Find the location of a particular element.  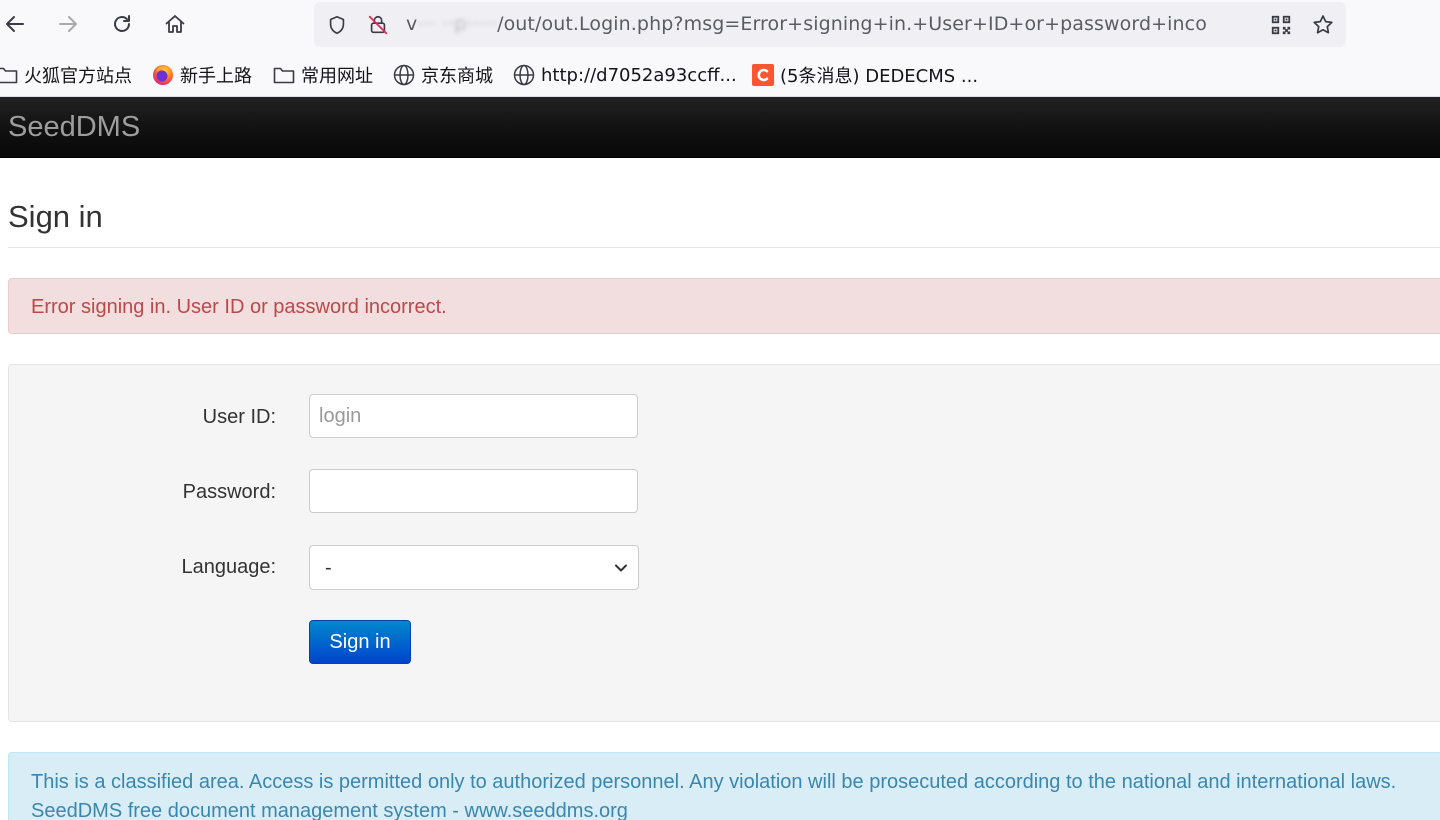

insecure-lock-icon is located at coordinates (378, 25).